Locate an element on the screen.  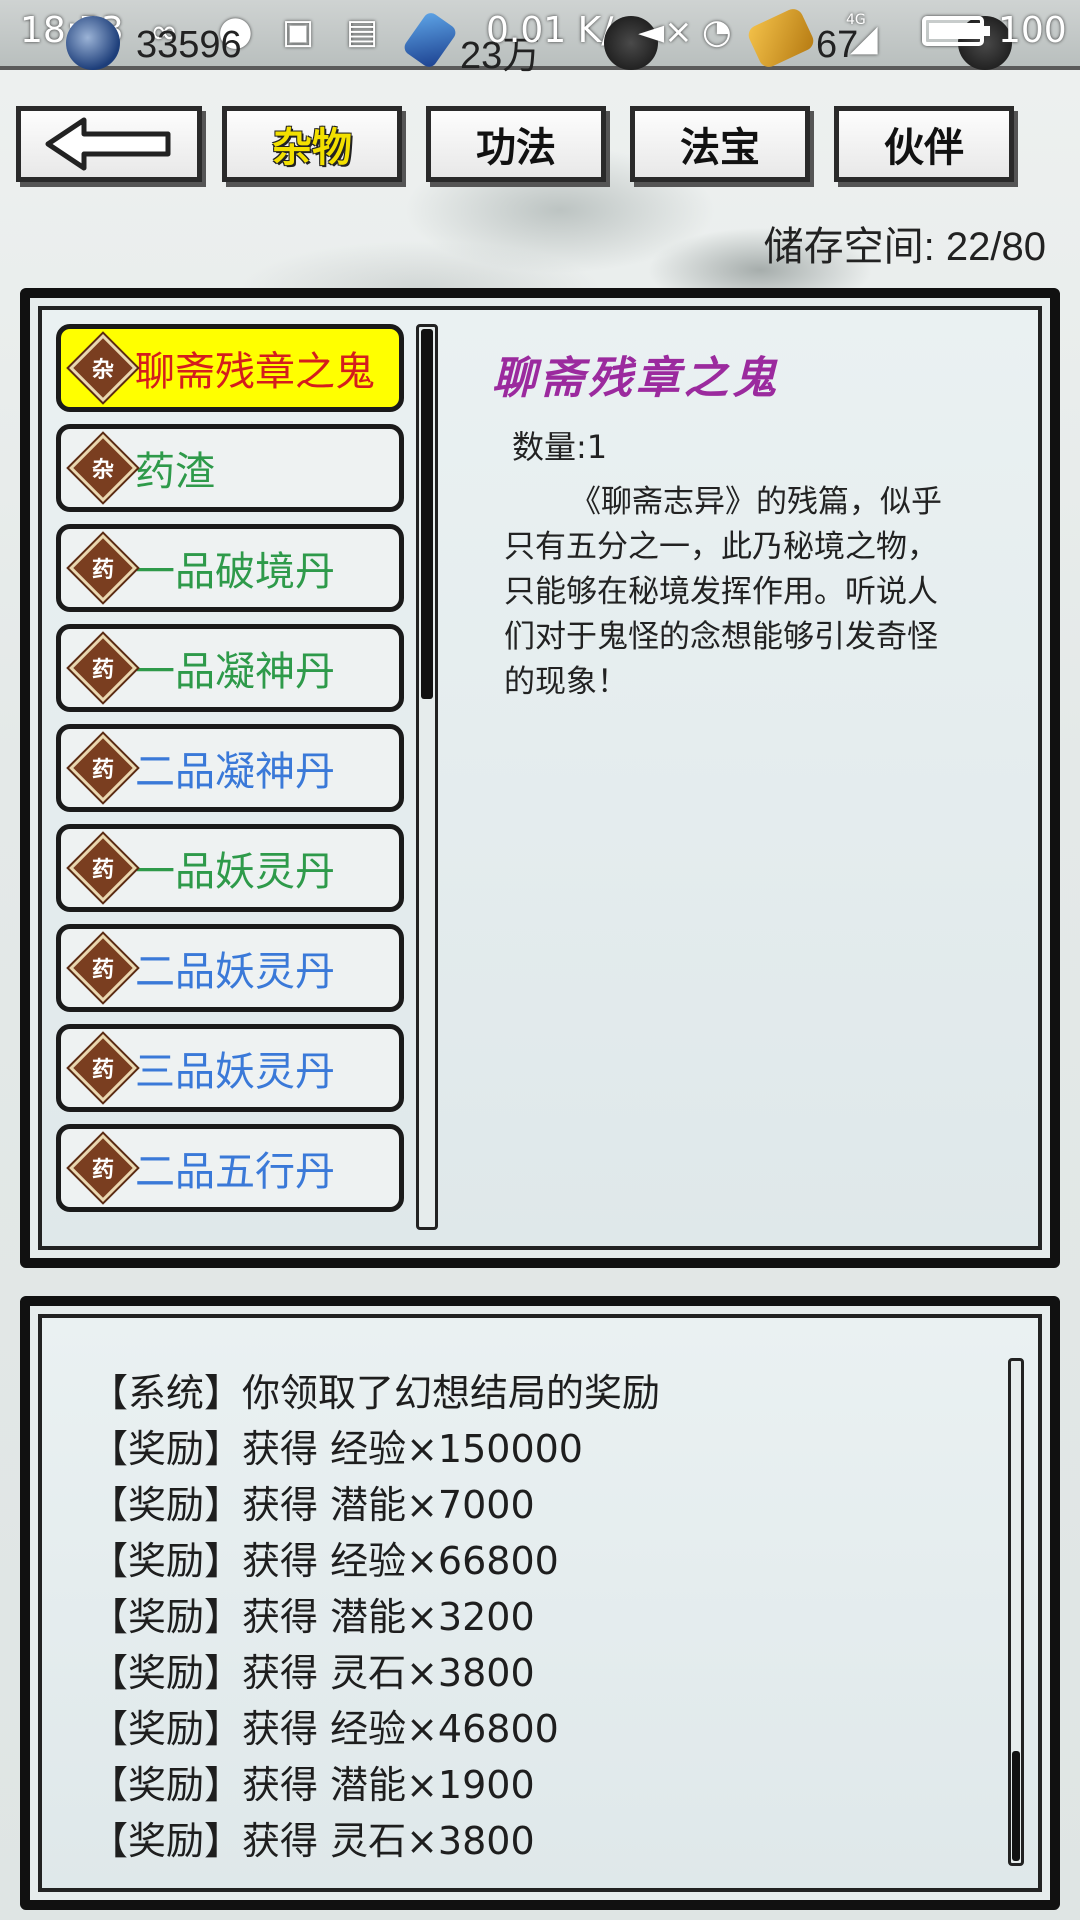
battery-fill is located at coordinates (956, 31).